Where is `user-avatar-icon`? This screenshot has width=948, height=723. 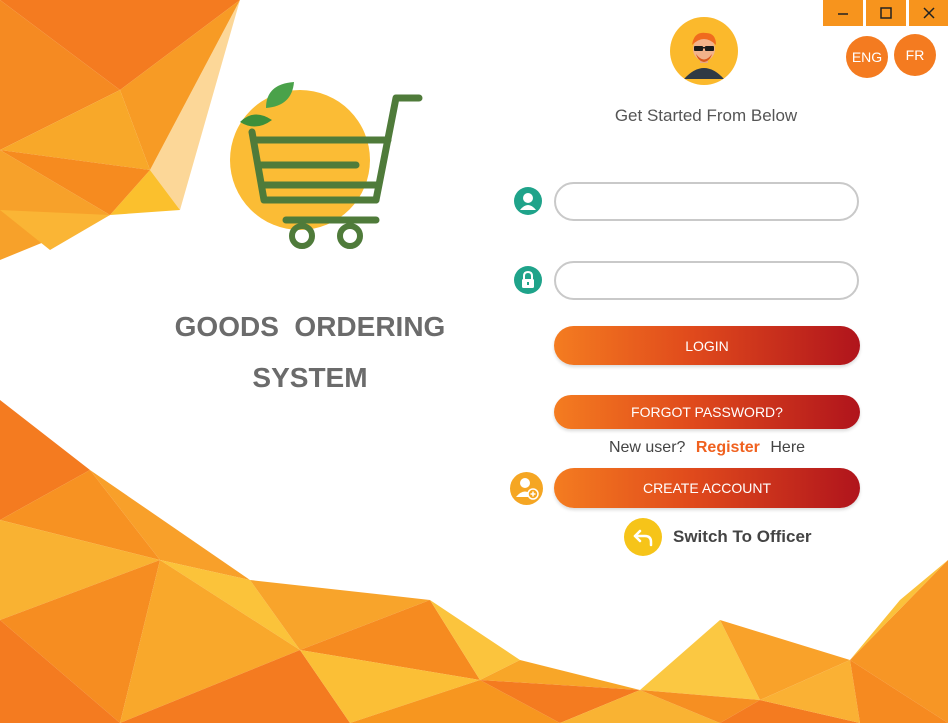 user-avatar-icon is located at coordinates (704, 55).